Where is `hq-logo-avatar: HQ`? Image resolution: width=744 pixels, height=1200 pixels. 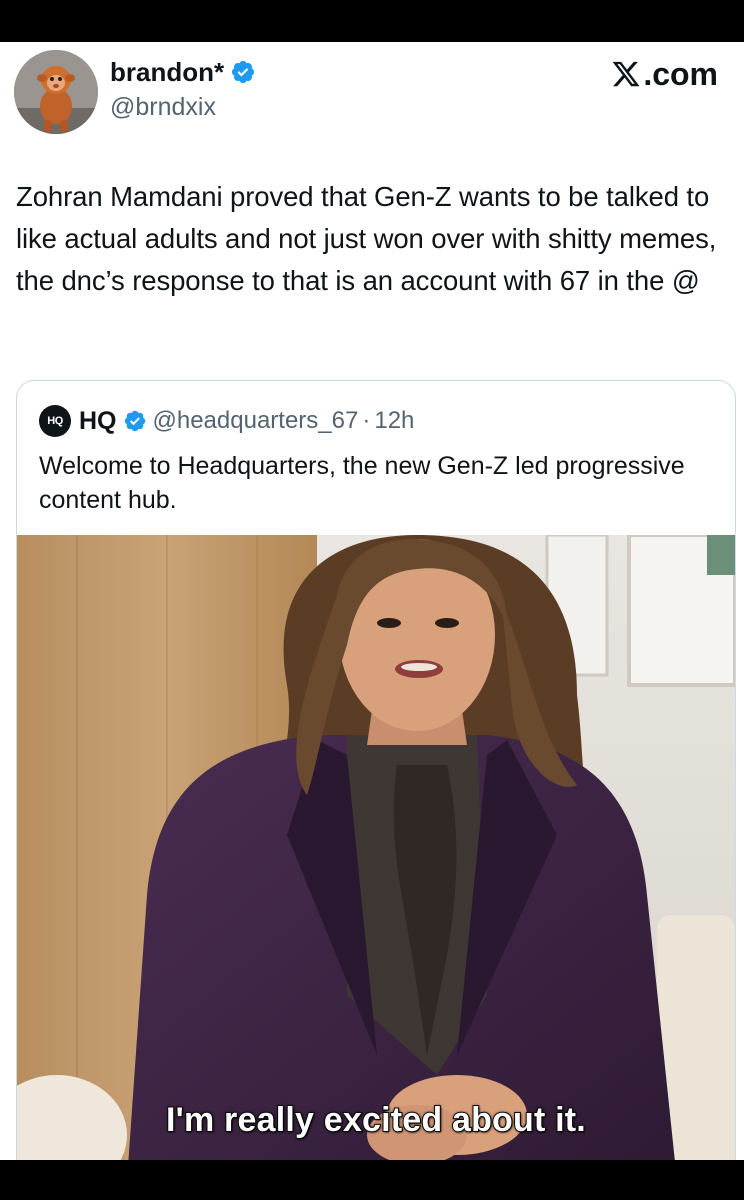 hq-logo-avatar: HQ is located at coordinates (55, 421).